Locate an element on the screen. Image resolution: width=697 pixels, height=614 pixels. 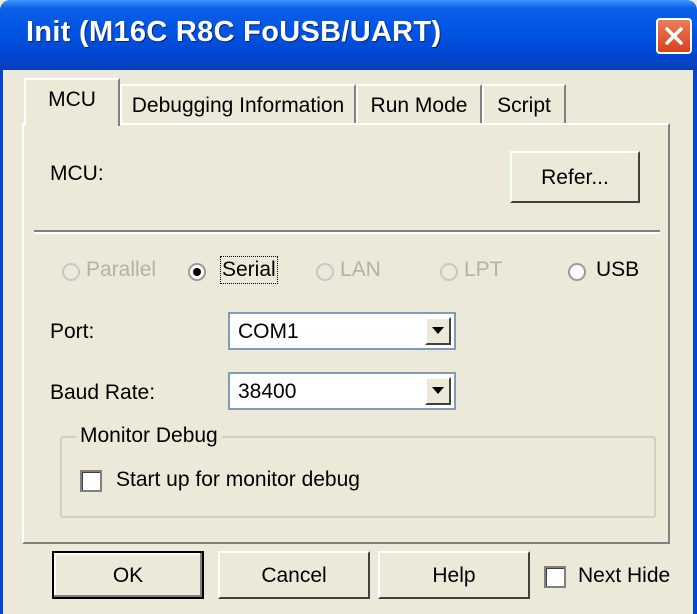
radio-serial is located at coordinates (197, 272).